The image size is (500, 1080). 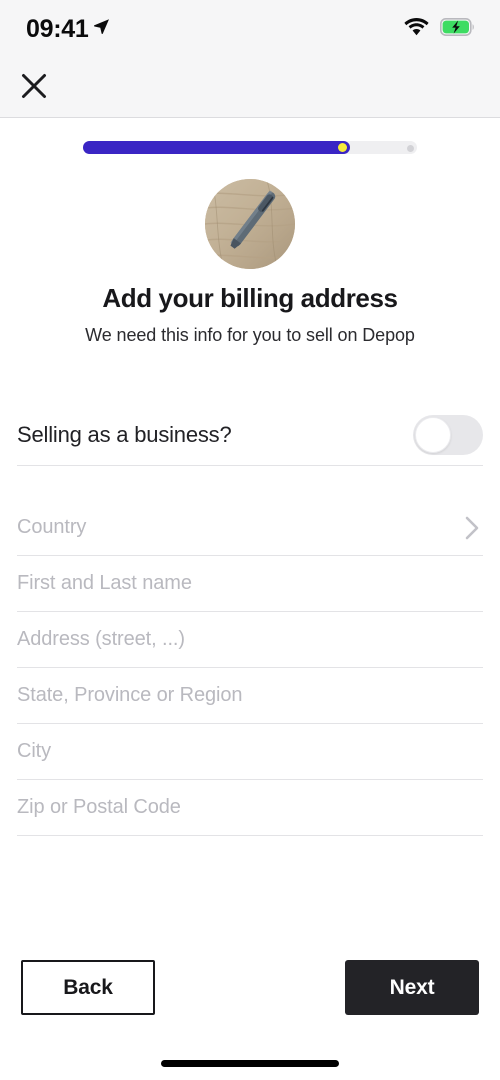 I want to click on onboarding-progress-bar, so click(x=250, y=147).